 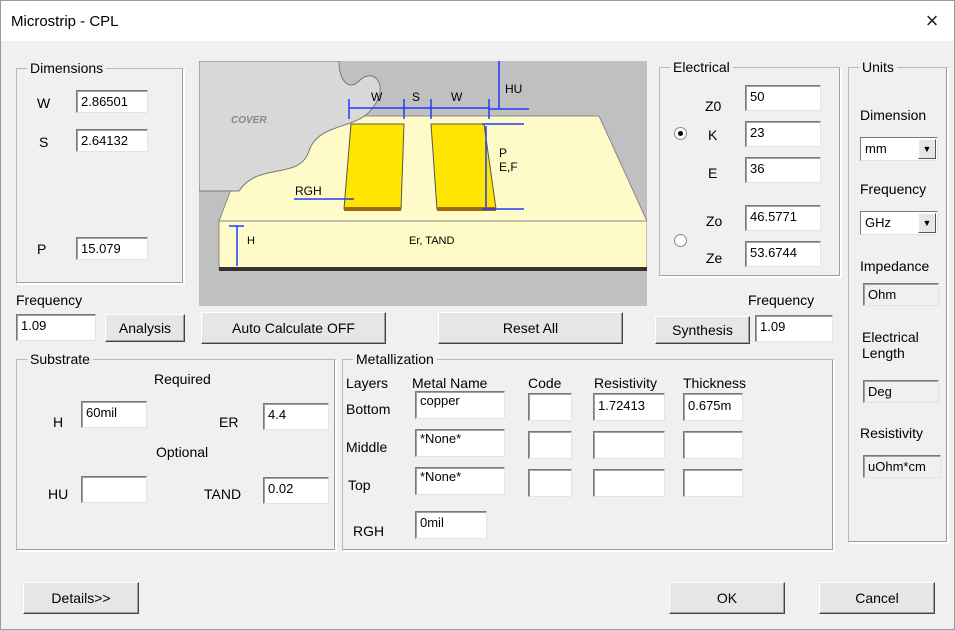 What do you see at coordinates (713, 135) in the screenshot?
I see `k-label: K` at bounding box center [713, 135].